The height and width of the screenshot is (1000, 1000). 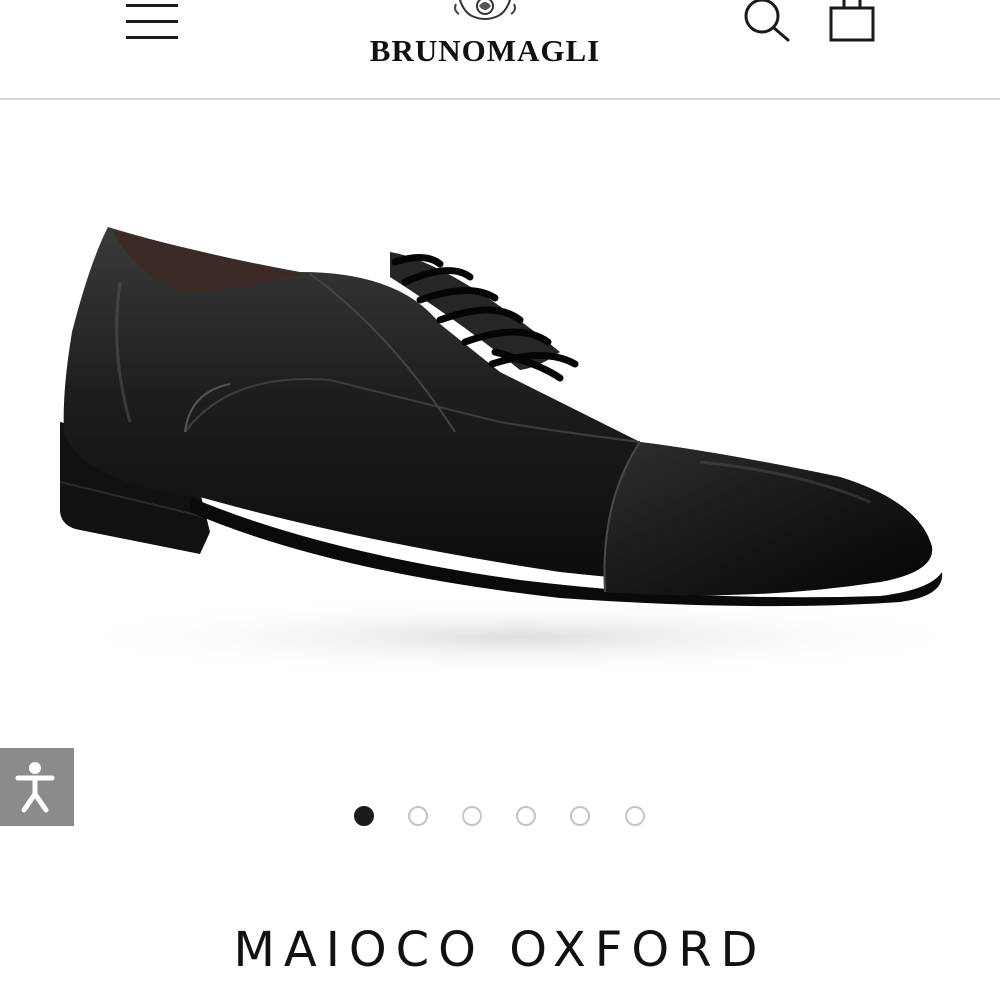 I want to click on product-title: MAIOCO OXFORD, so click(x=500, y=950).